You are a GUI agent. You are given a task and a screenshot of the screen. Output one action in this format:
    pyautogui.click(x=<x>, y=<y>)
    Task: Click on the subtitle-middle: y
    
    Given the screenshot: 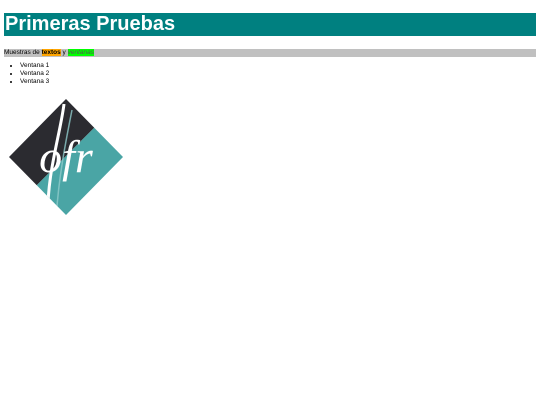 What is the action you would take?
    pyautogui.click(x=64, y=52)
    